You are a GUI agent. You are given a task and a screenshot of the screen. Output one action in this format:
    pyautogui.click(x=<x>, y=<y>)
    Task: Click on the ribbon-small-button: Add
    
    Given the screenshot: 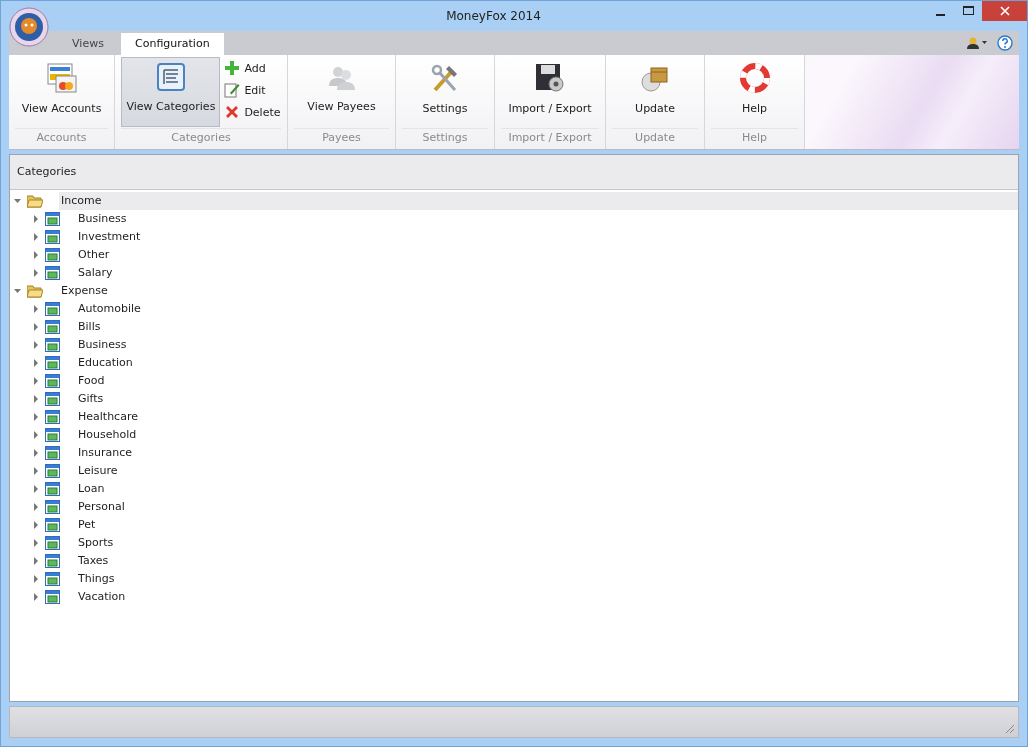 What is the action you would take?
    pyautogui.click(x=252, y=68)
    